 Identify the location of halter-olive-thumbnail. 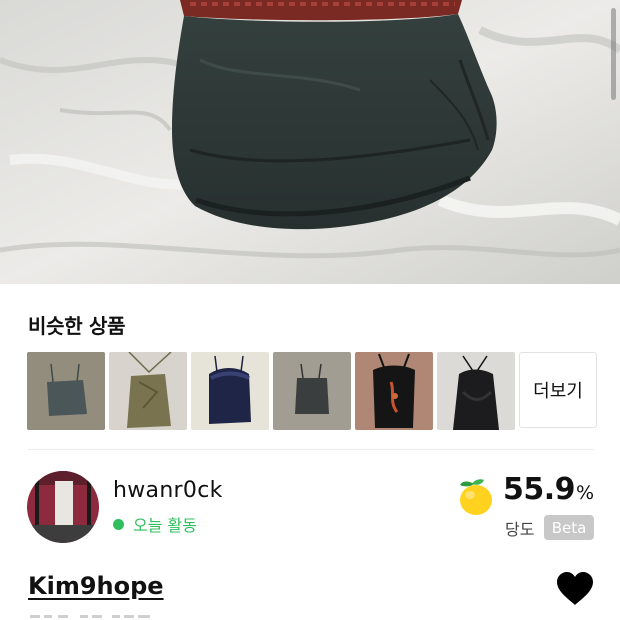
(148, 391).